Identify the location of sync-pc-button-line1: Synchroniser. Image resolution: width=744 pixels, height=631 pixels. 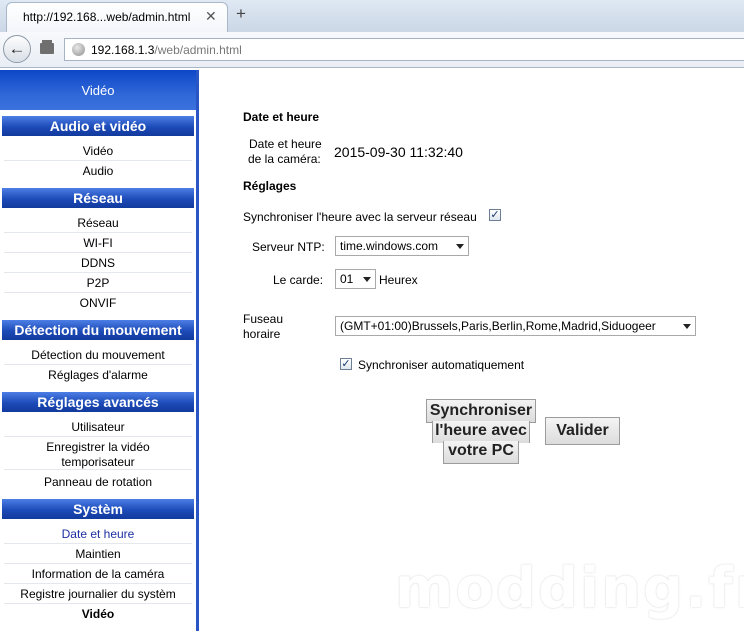
(481, 411).